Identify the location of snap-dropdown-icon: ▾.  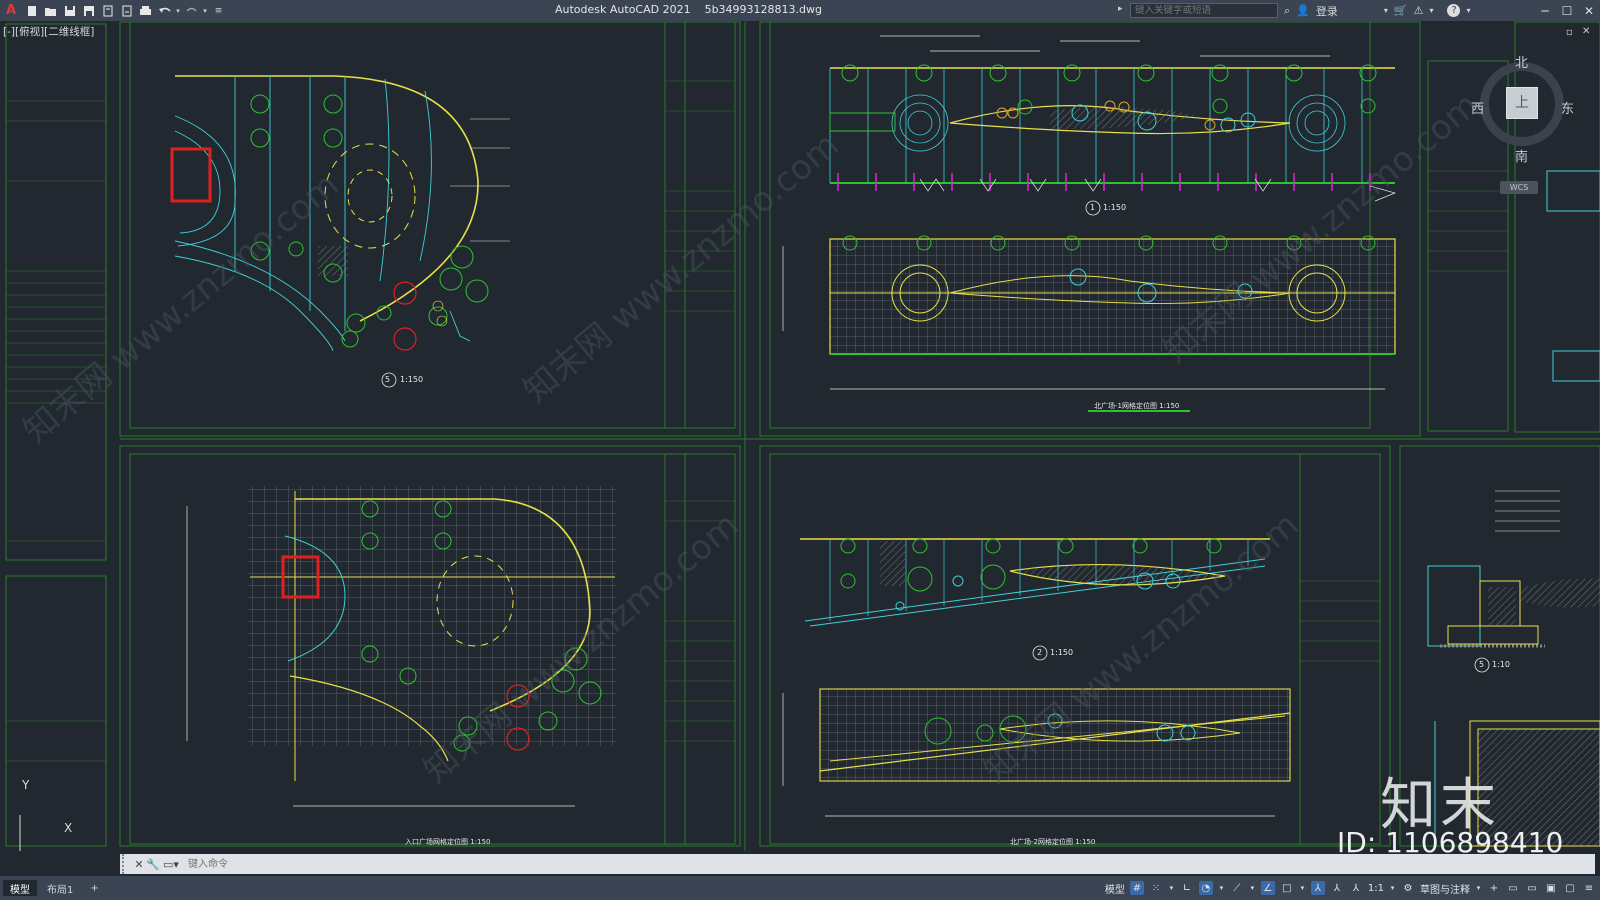
(1171, 888).